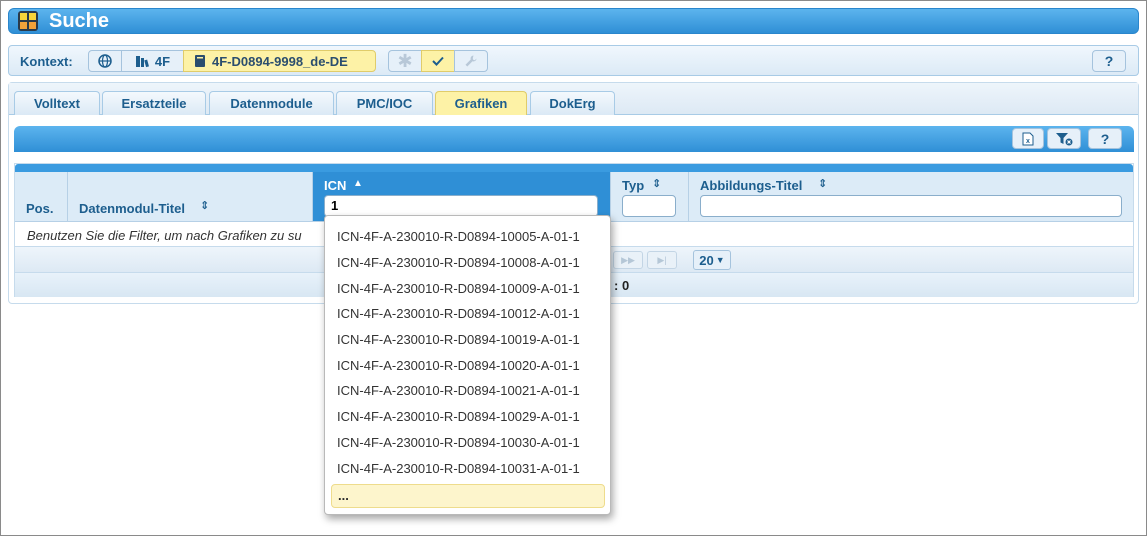 Image resolution: width=1147 pixels, height=536 pixels. Describe the element at coordinates (469, 391) in the screenshot. I see `dropdown-item: ICN-4F-A-230010-R-D0894-10021-A-01-1` at that location.